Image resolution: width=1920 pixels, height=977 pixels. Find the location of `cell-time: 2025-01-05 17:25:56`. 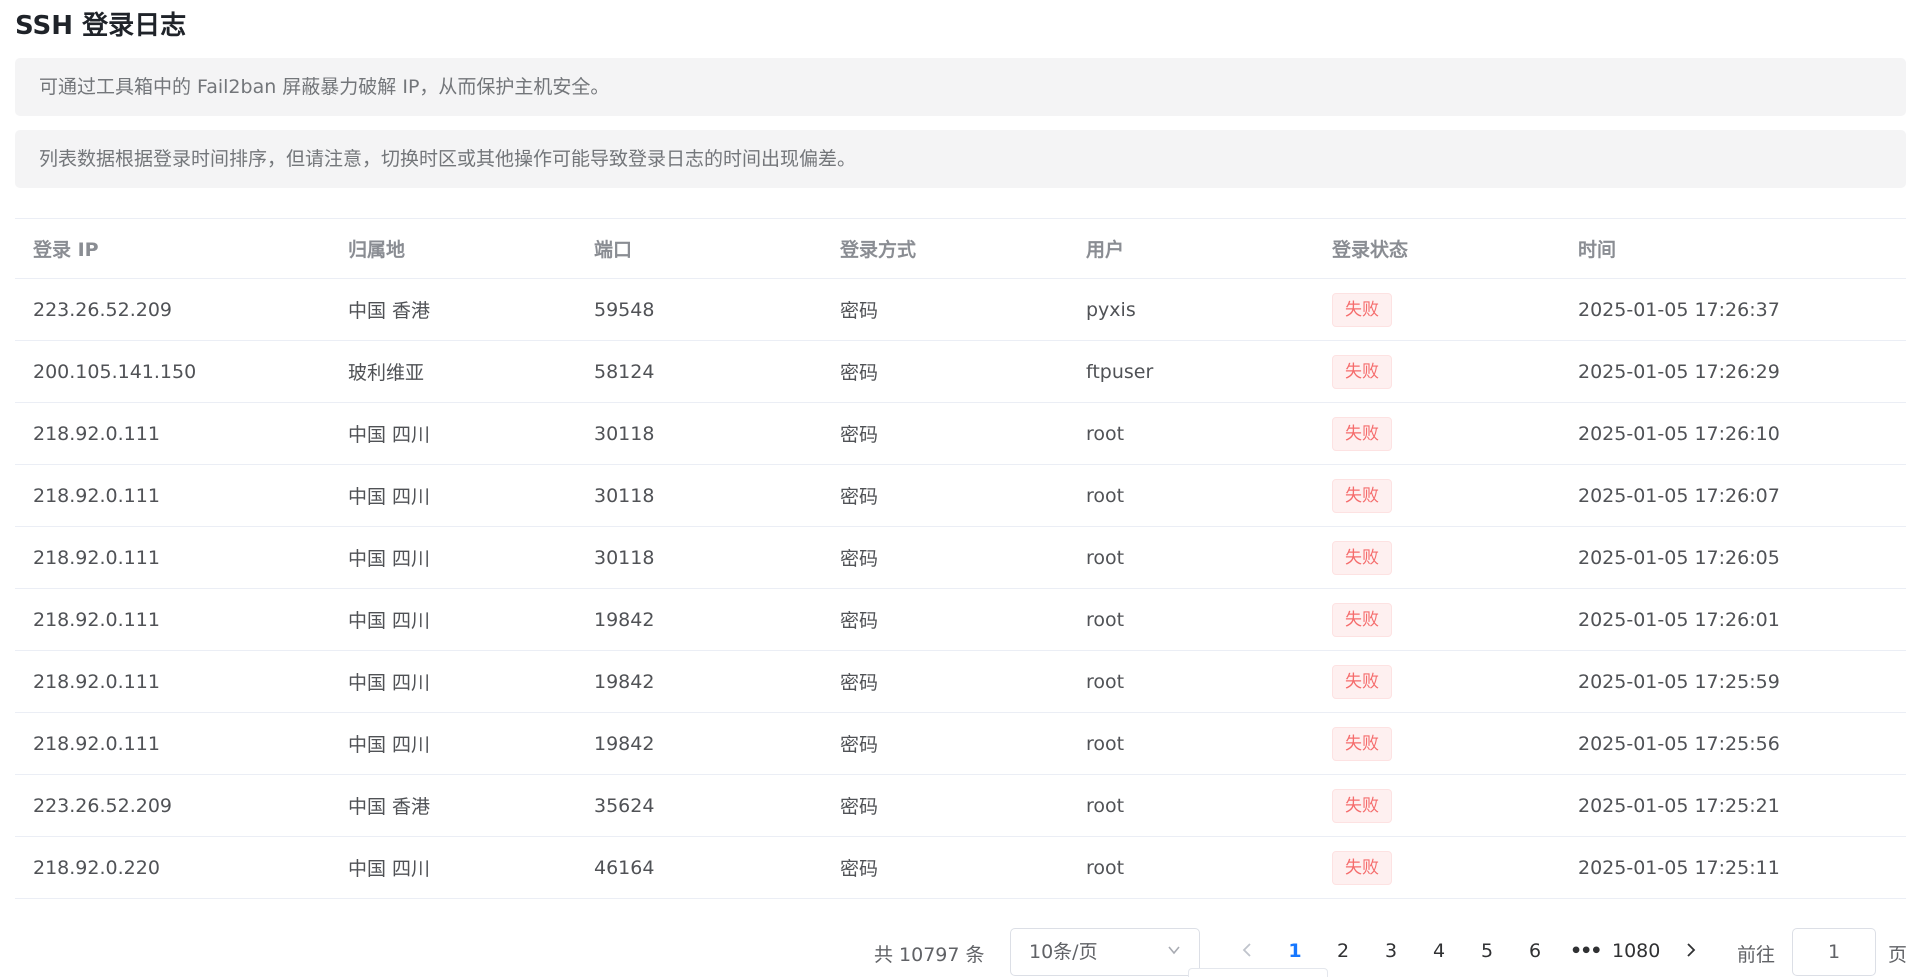

cell-time: 2025-01-05 17:25:56 is located at coordinates (1679, 743).